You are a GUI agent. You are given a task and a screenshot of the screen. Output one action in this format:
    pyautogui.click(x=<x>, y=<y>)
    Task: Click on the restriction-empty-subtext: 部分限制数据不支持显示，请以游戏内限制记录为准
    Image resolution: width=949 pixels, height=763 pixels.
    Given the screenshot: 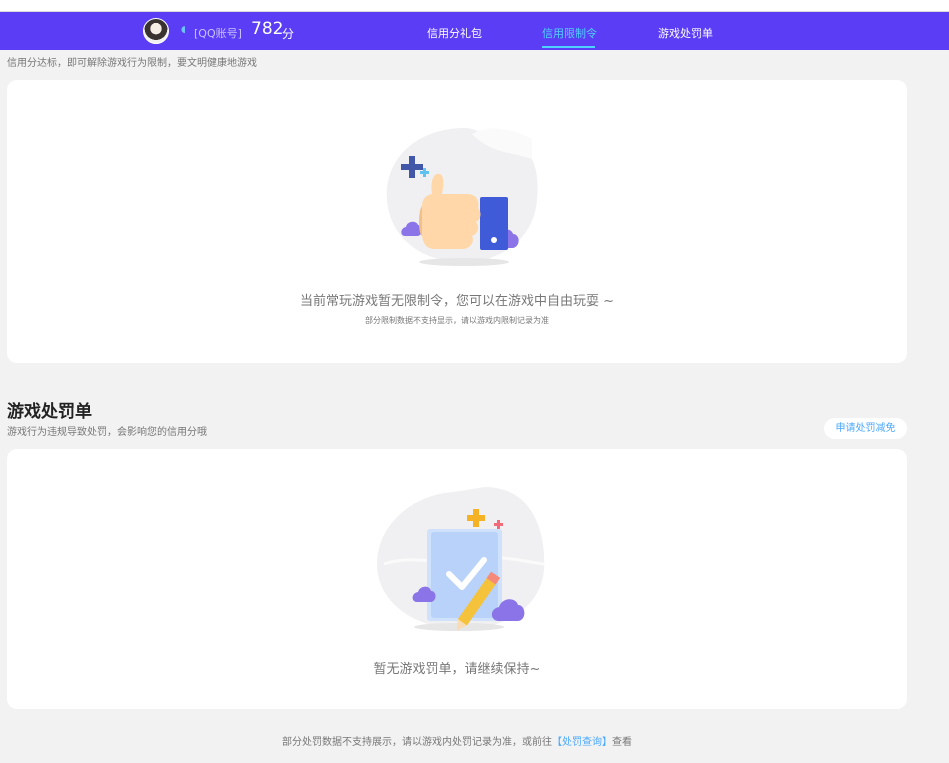 What is the action you would take?
    pyautogui.click(x=457, y=320)
    